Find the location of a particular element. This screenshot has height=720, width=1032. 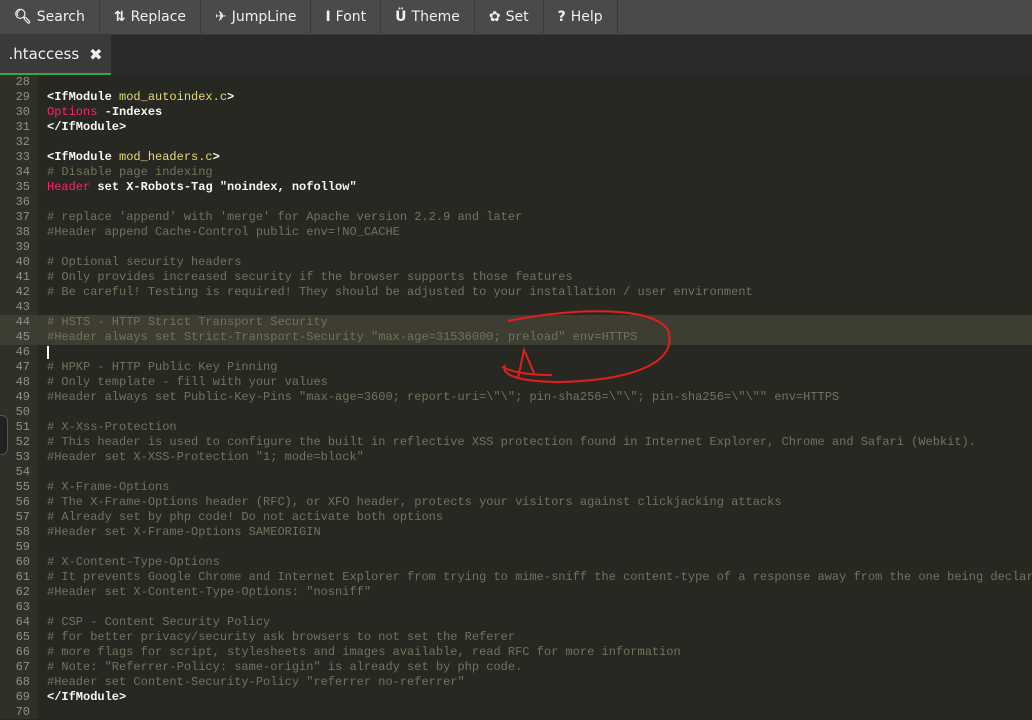

code-line: 55 # X-Frame-Options is located at coordinates (516, 487).